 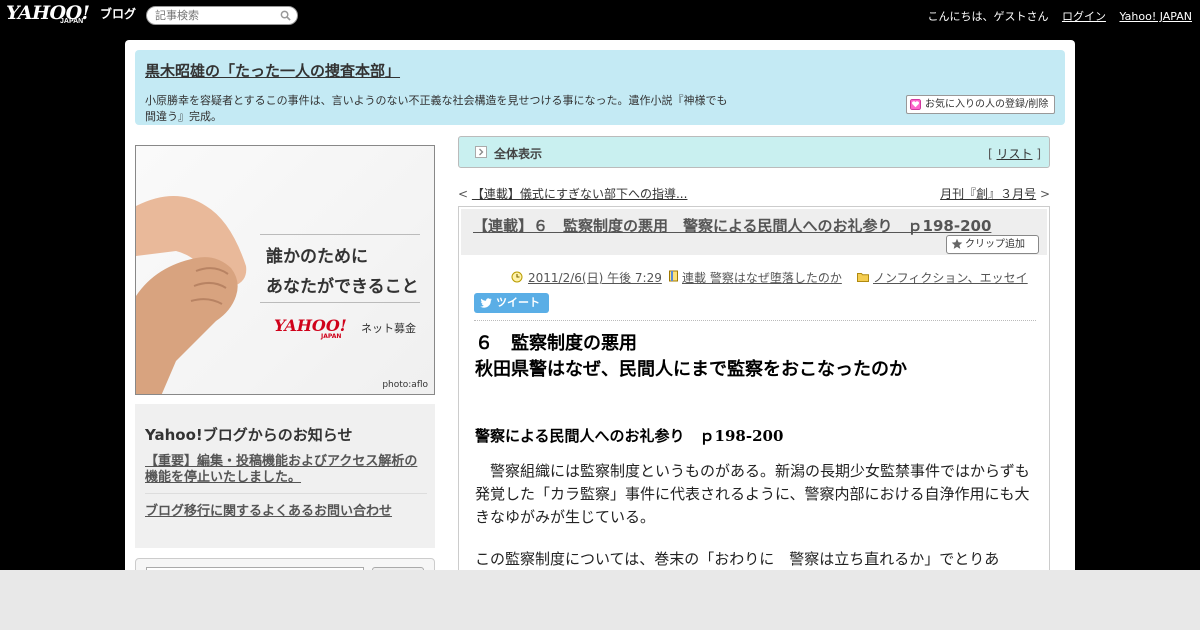 What do you see at coordinates (191, 295) in the screenshot?
I see `hands-illustration` at bounding box center [191, 295].